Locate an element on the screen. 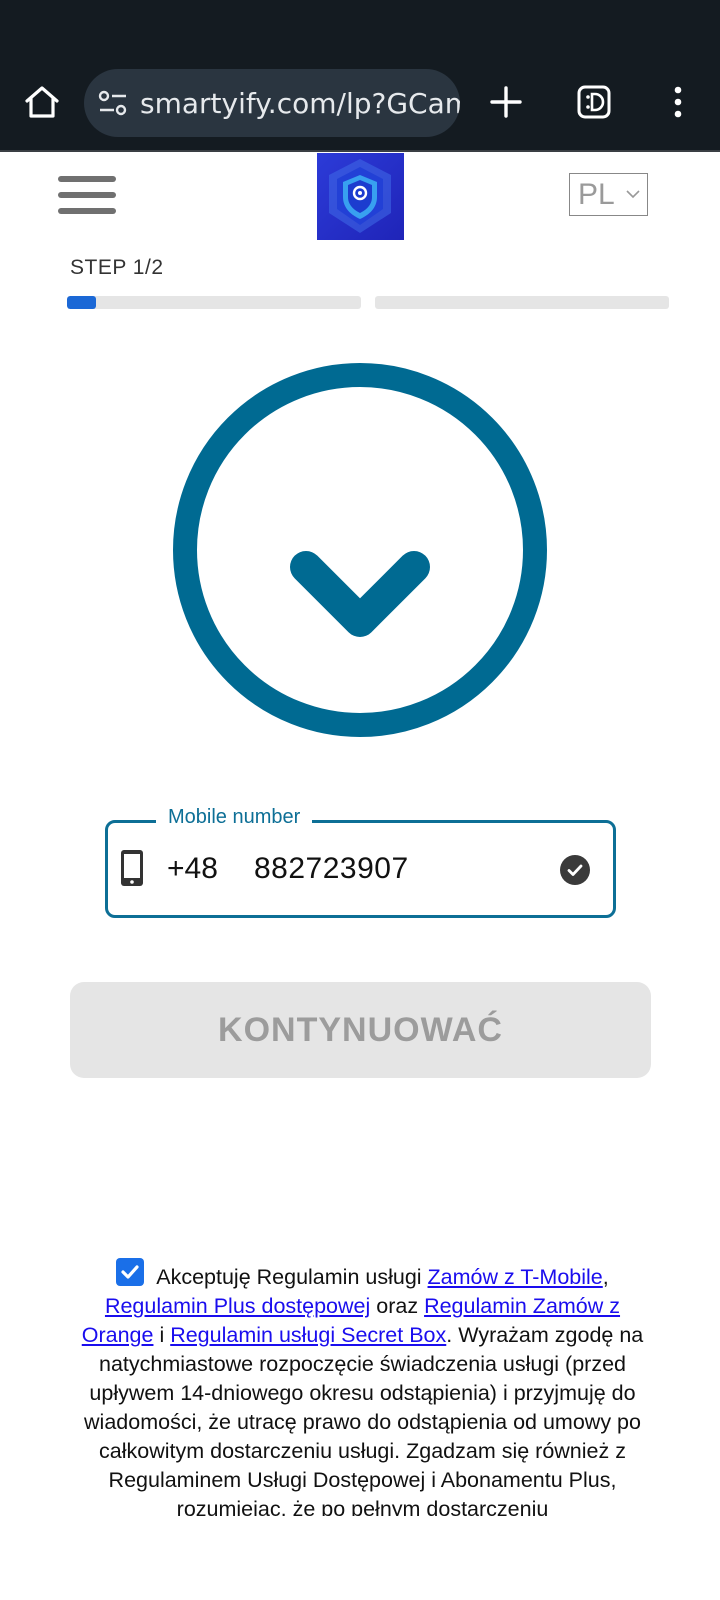 The width and height of the screenshot is (720, 1600). link-secret-box: Regulamin usługi Secret Box is located at coordinates (308, 1335).